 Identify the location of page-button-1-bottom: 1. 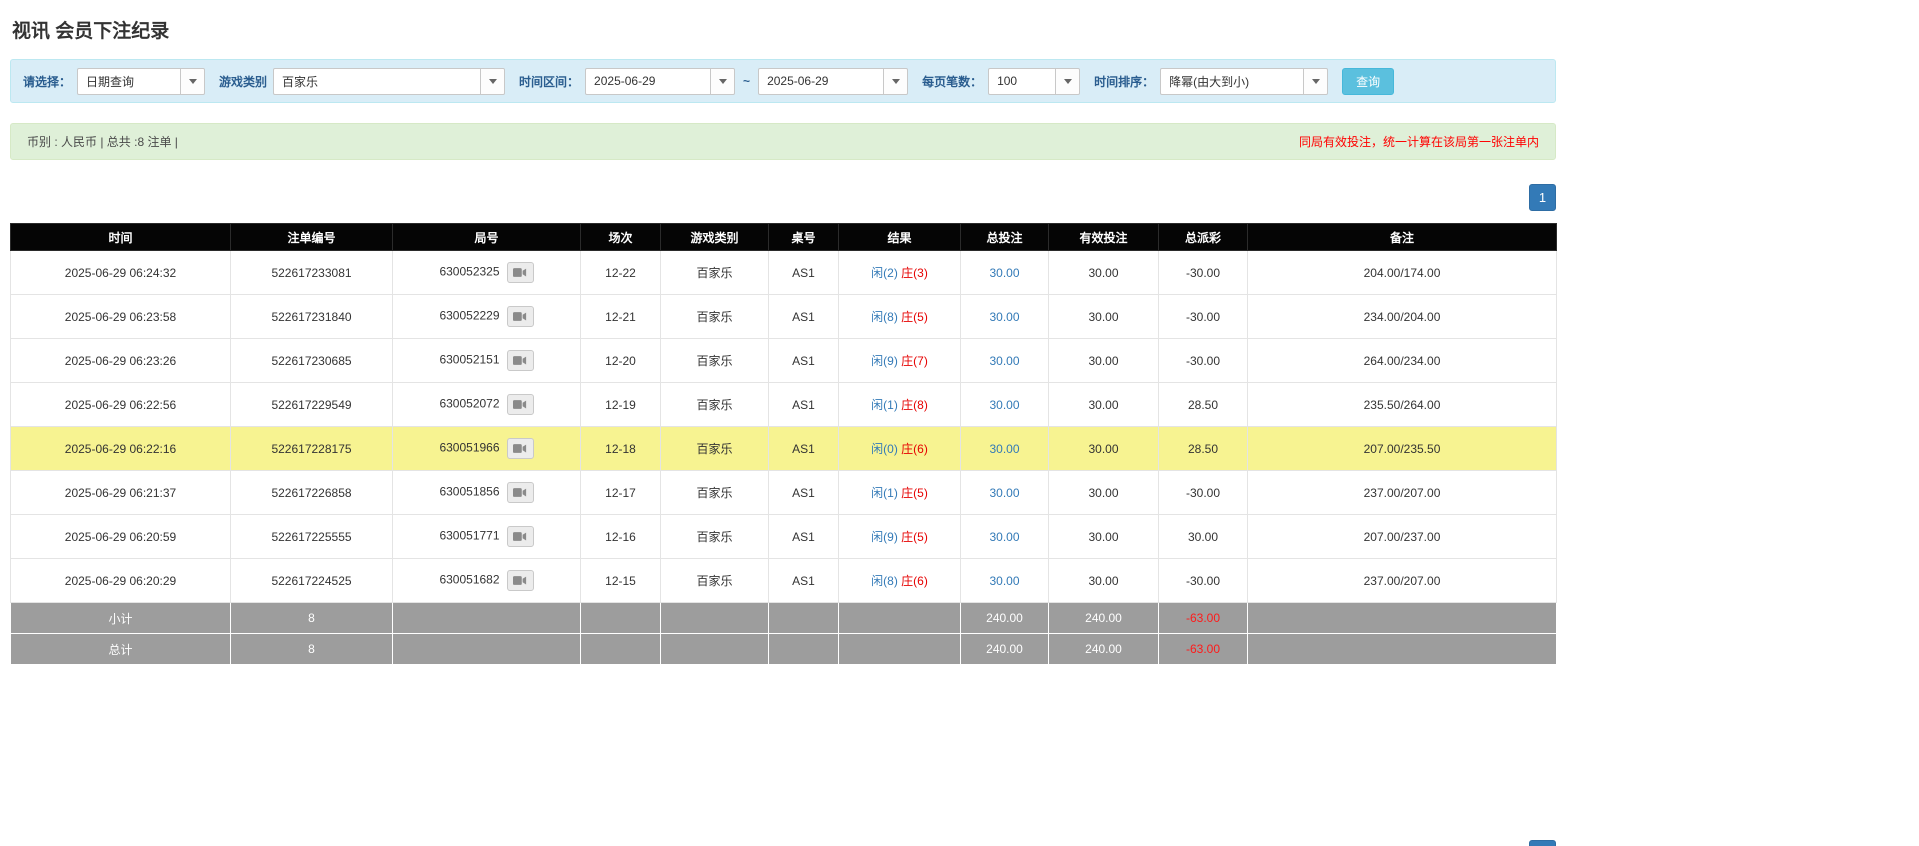
(1542, 843).